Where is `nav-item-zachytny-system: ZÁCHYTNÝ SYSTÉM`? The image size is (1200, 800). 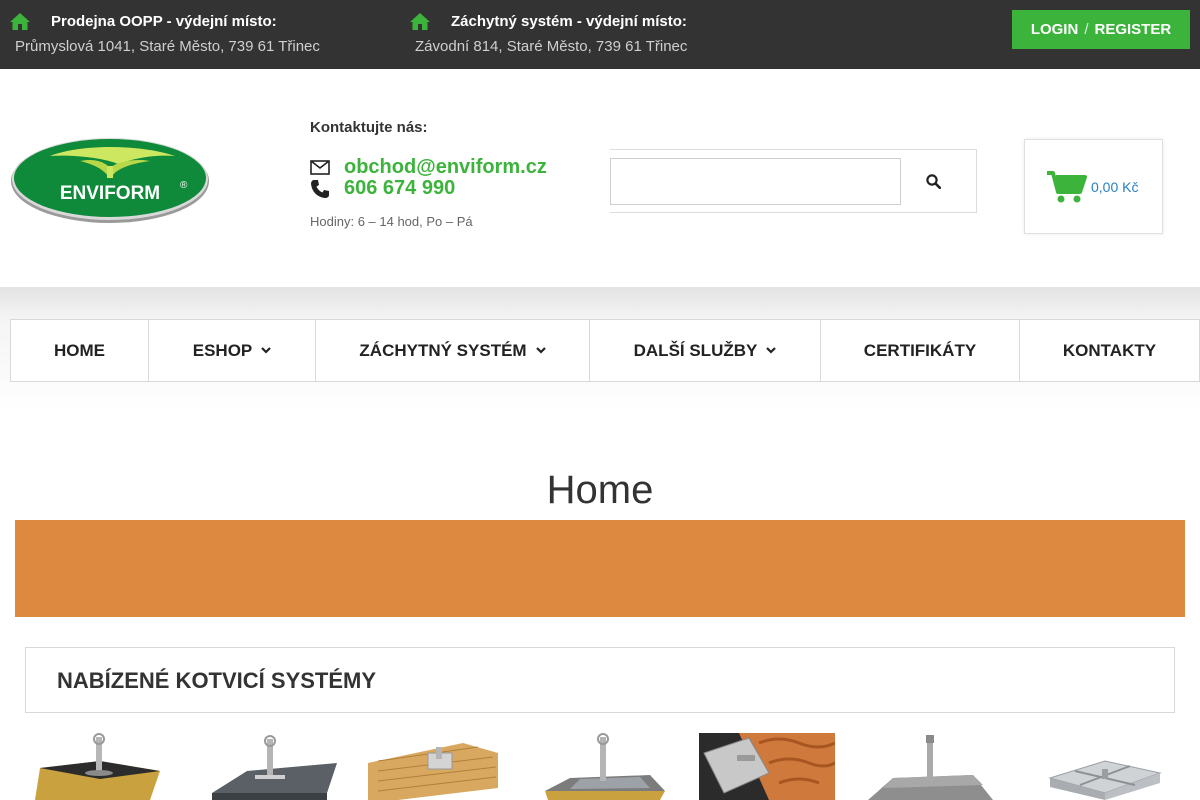 nav-item-zachytny-system: ZÁCHYTNÝ SYSTÉM is located at coordinates (453, 350).